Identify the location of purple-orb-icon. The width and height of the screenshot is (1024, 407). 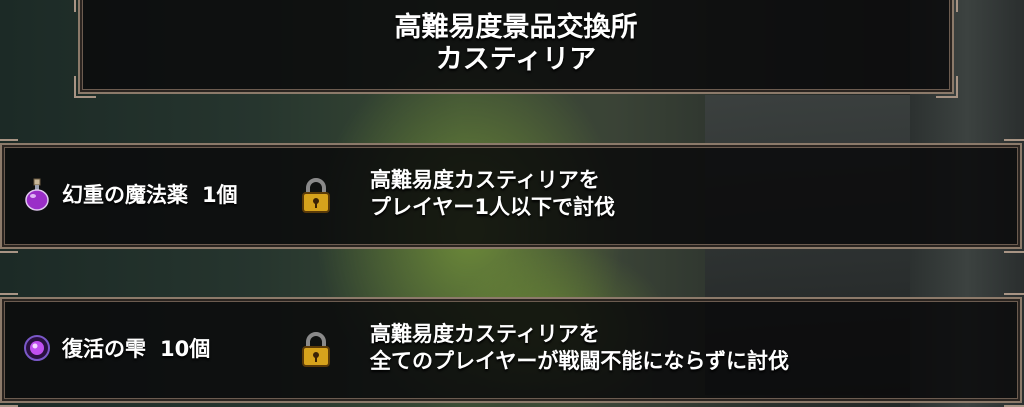
(37, 348).